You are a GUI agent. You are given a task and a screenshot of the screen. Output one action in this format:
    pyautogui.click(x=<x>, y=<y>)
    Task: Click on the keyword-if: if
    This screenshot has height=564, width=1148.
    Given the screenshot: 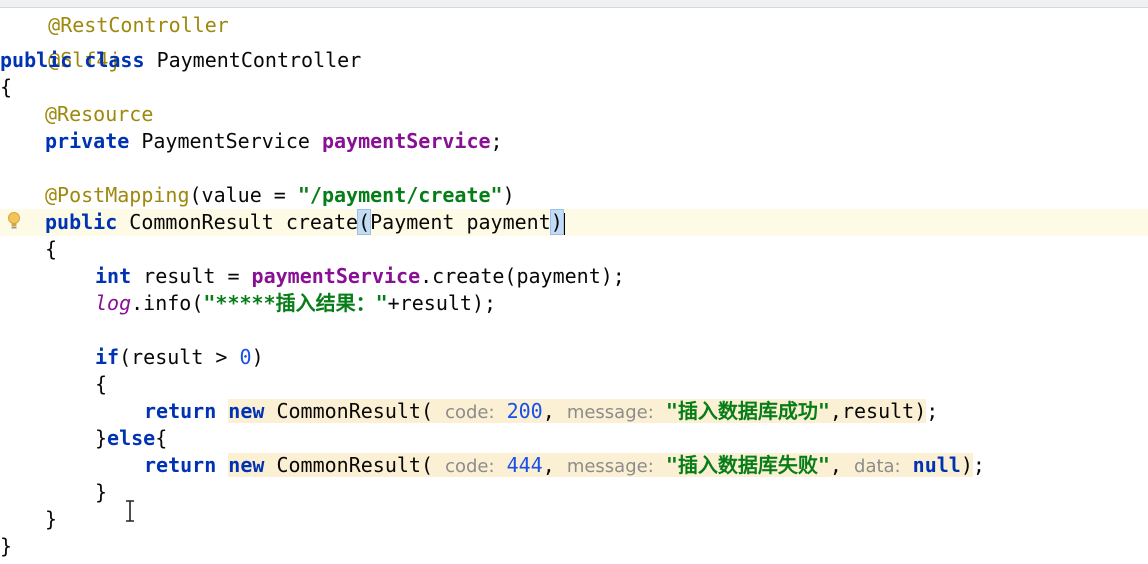 What is the action you would take?
    pyautogui.click(x=107, y=357)
    